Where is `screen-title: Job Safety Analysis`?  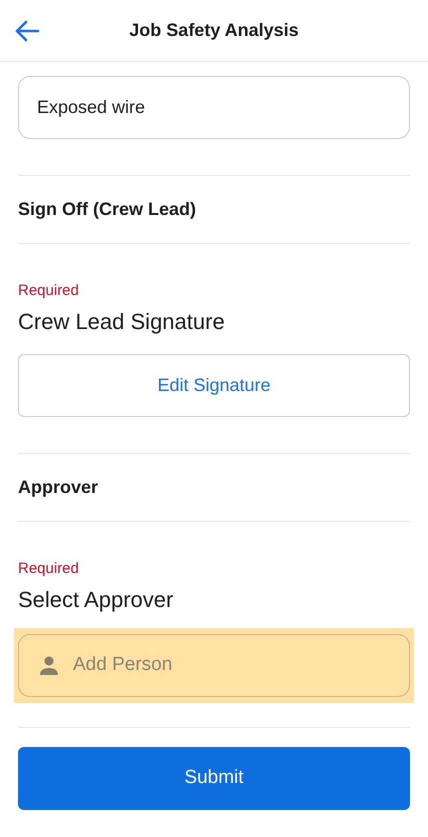 screen-title: Job Safety Analysis is located at coordinates (214, 30).